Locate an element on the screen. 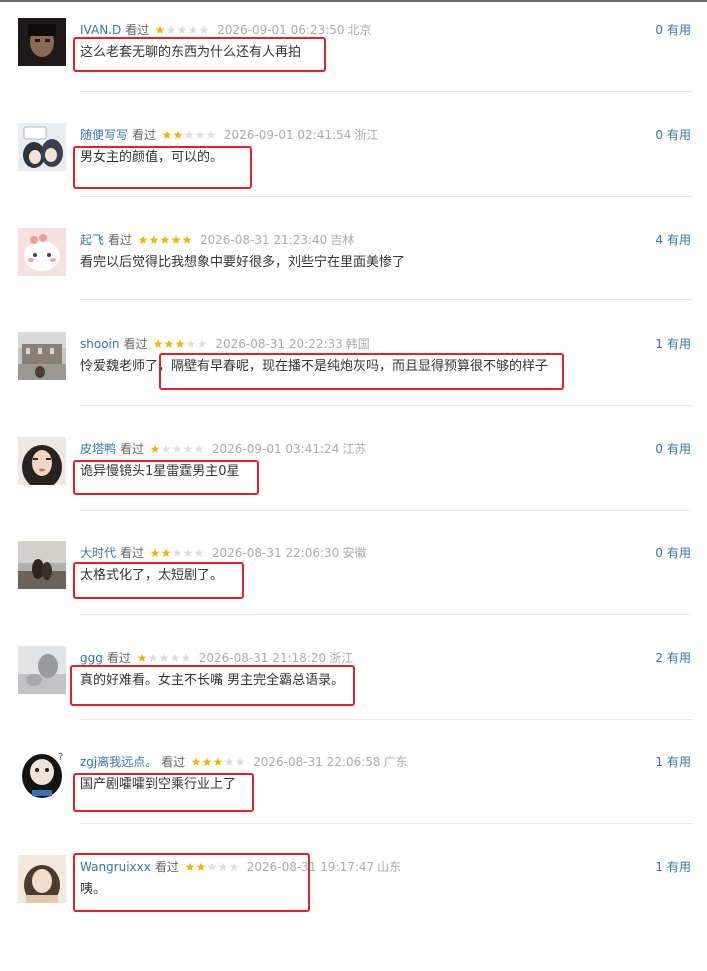  username-link: shooin is located at coordinates (99, 344).